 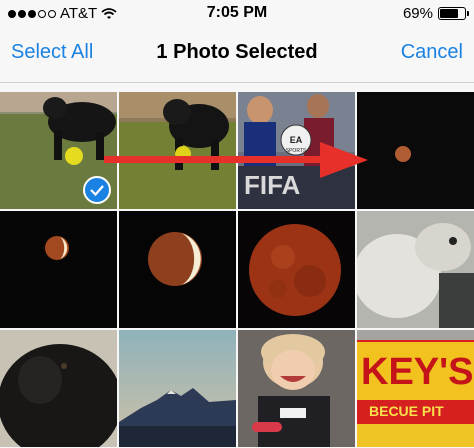 I want to click on child-photo, so click(x=296, y=388).